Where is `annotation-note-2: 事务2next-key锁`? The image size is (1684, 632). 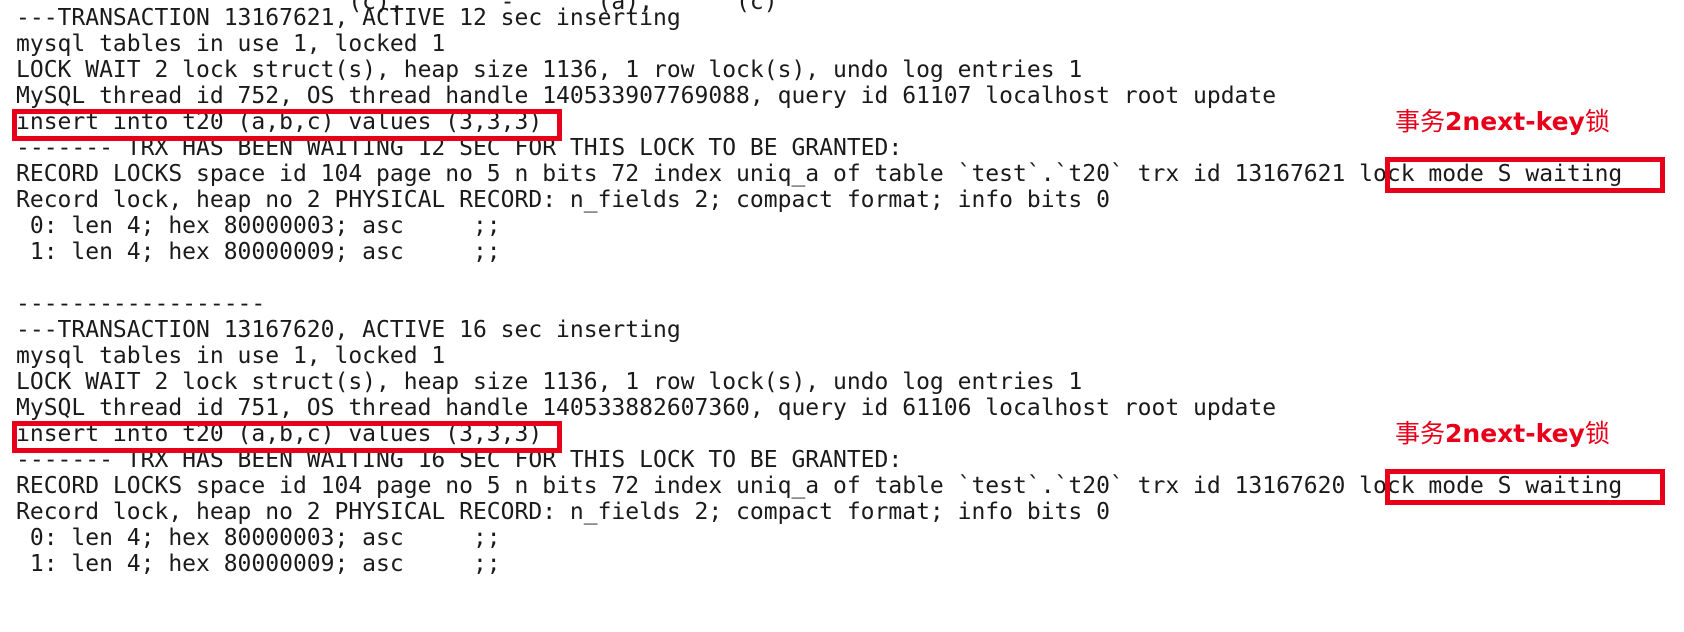
annotation-note-2: 事务2next-key锁 is located at coordinates (1502, 434).